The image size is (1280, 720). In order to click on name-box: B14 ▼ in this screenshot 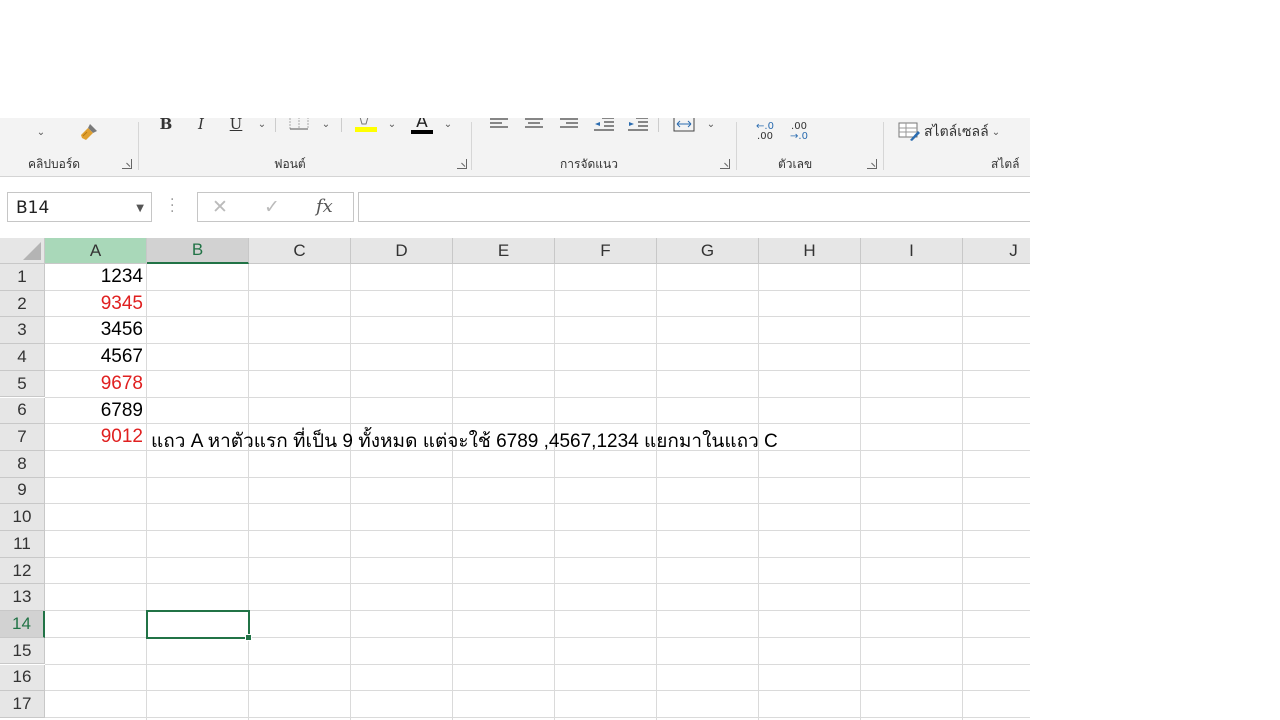, I will do `click(79, 207)`.